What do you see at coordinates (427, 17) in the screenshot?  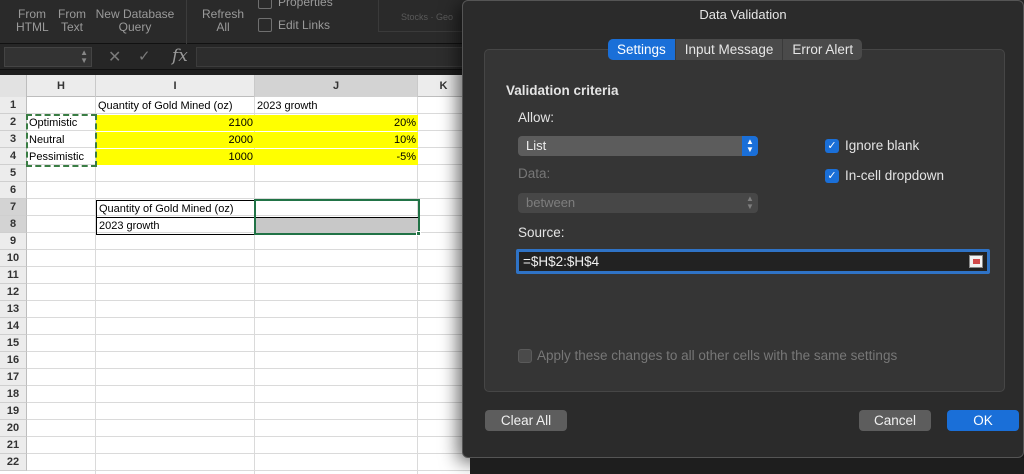 I see `stocks-label: Stocks · Geo` at bounding box center [427, 17].